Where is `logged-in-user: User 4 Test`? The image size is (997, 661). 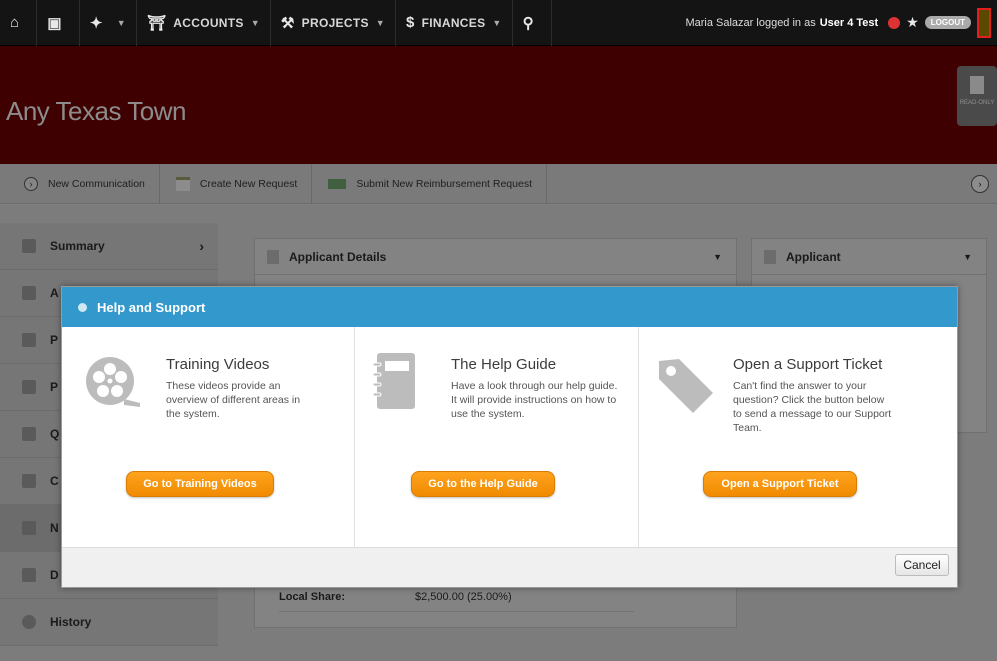 logged-in-user: User 4 Test is located at coordinates (849, 22).